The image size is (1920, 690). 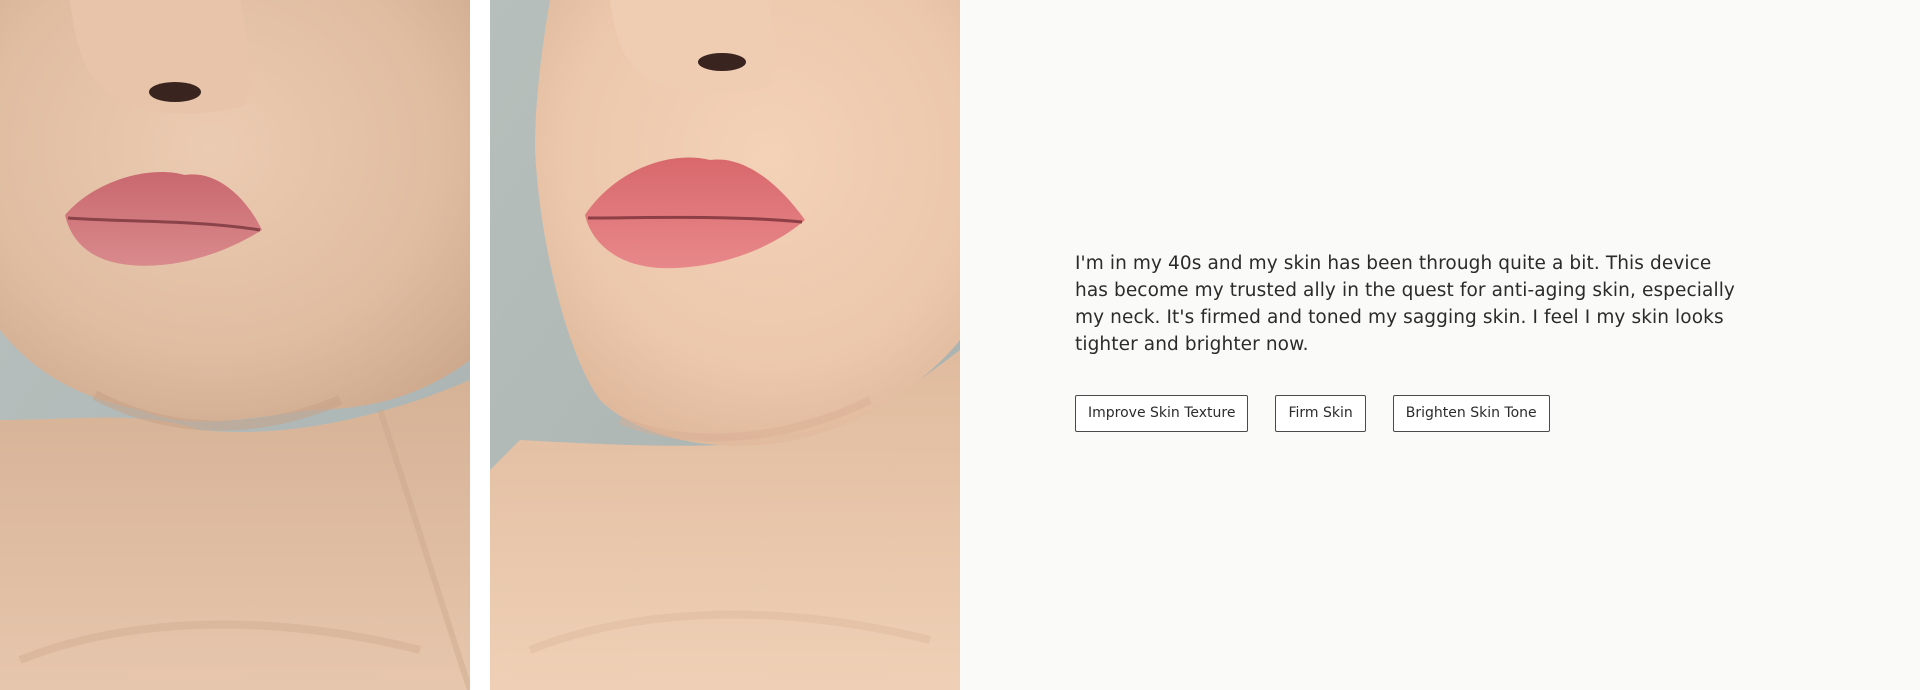 I want to click on tag-improve-skin-texture: Improve Skin Texture, so click(x=1162, y=413).